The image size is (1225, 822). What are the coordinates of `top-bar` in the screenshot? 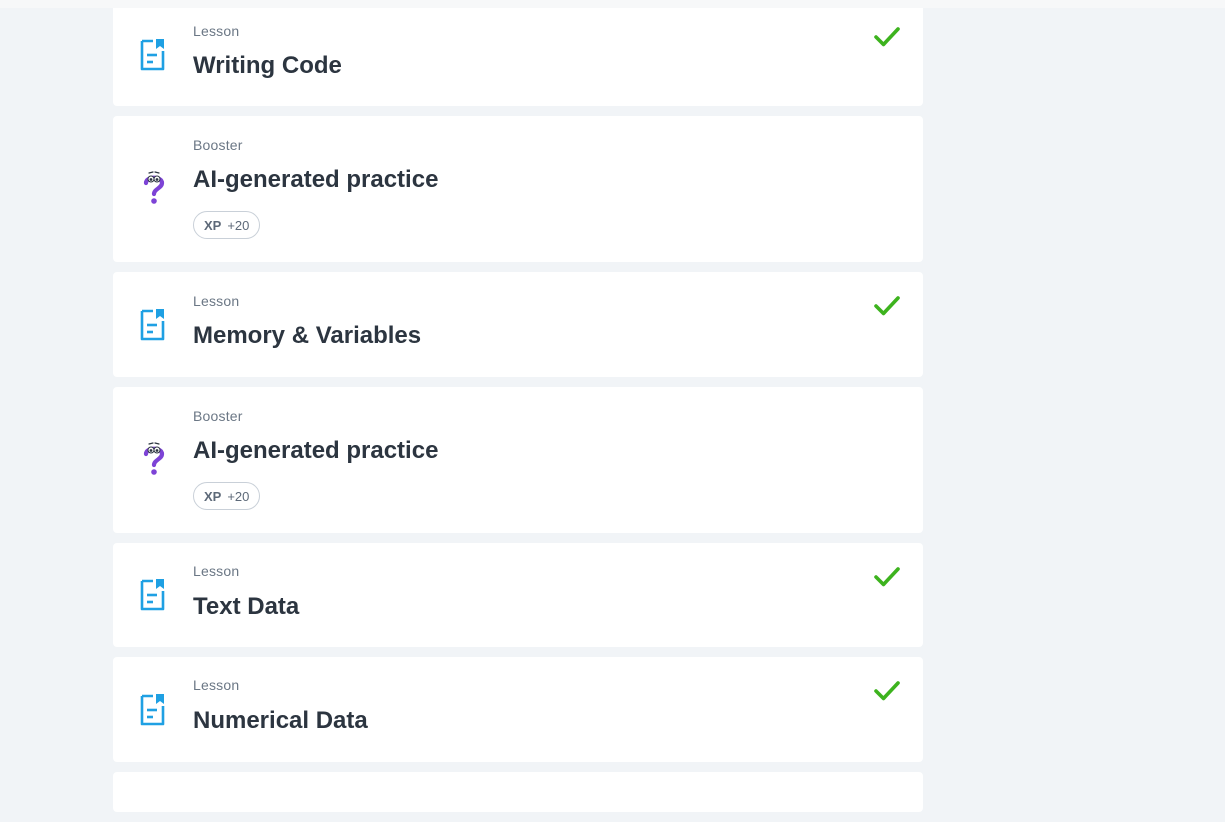 It's located at (612, 4).